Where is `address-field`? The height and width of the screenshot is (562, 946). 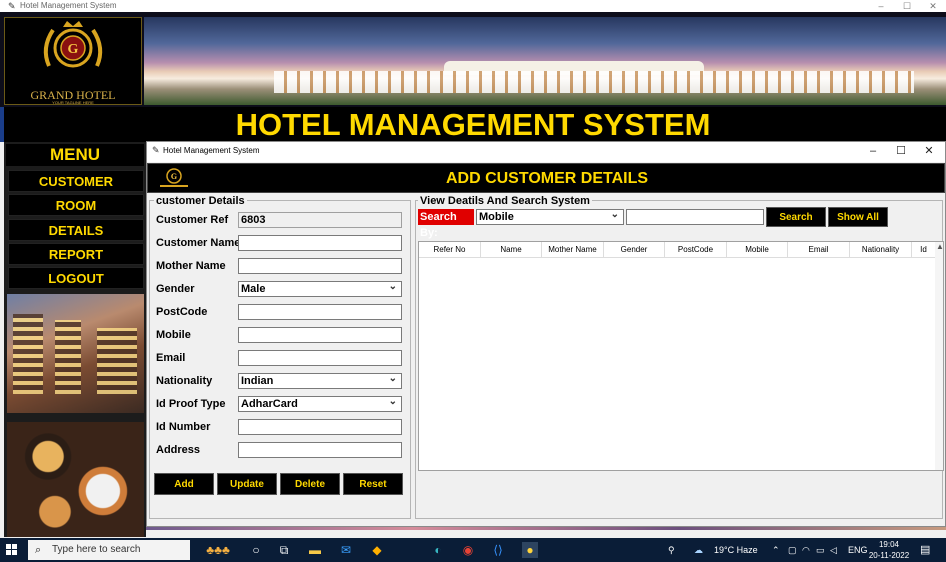
address-field is located at coordinates (320, 450).